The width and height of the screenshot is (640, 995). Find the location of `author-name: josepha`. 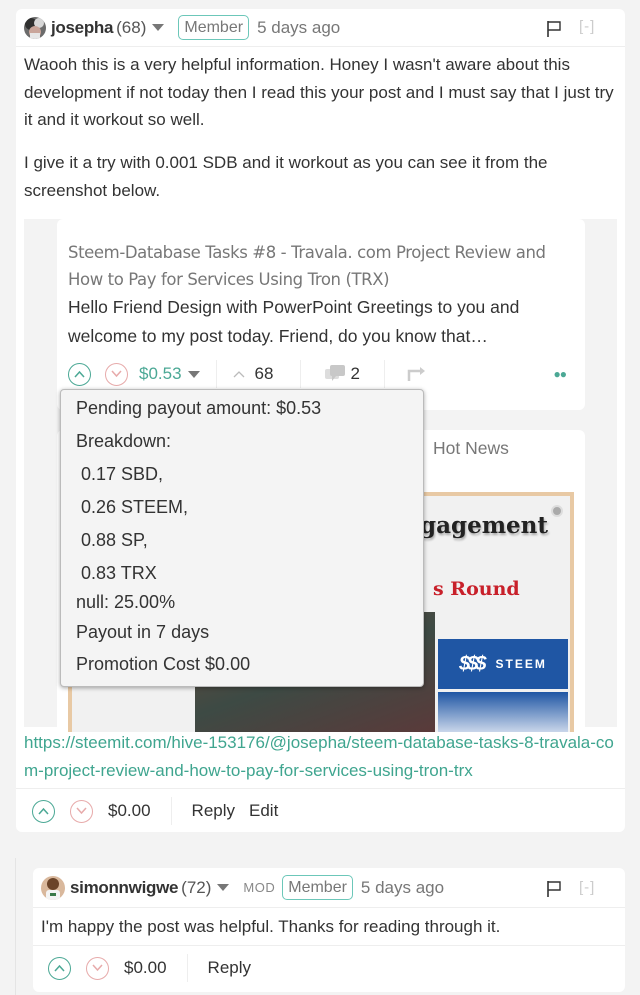

author-name: josepha is located at coordinates (82, 28).